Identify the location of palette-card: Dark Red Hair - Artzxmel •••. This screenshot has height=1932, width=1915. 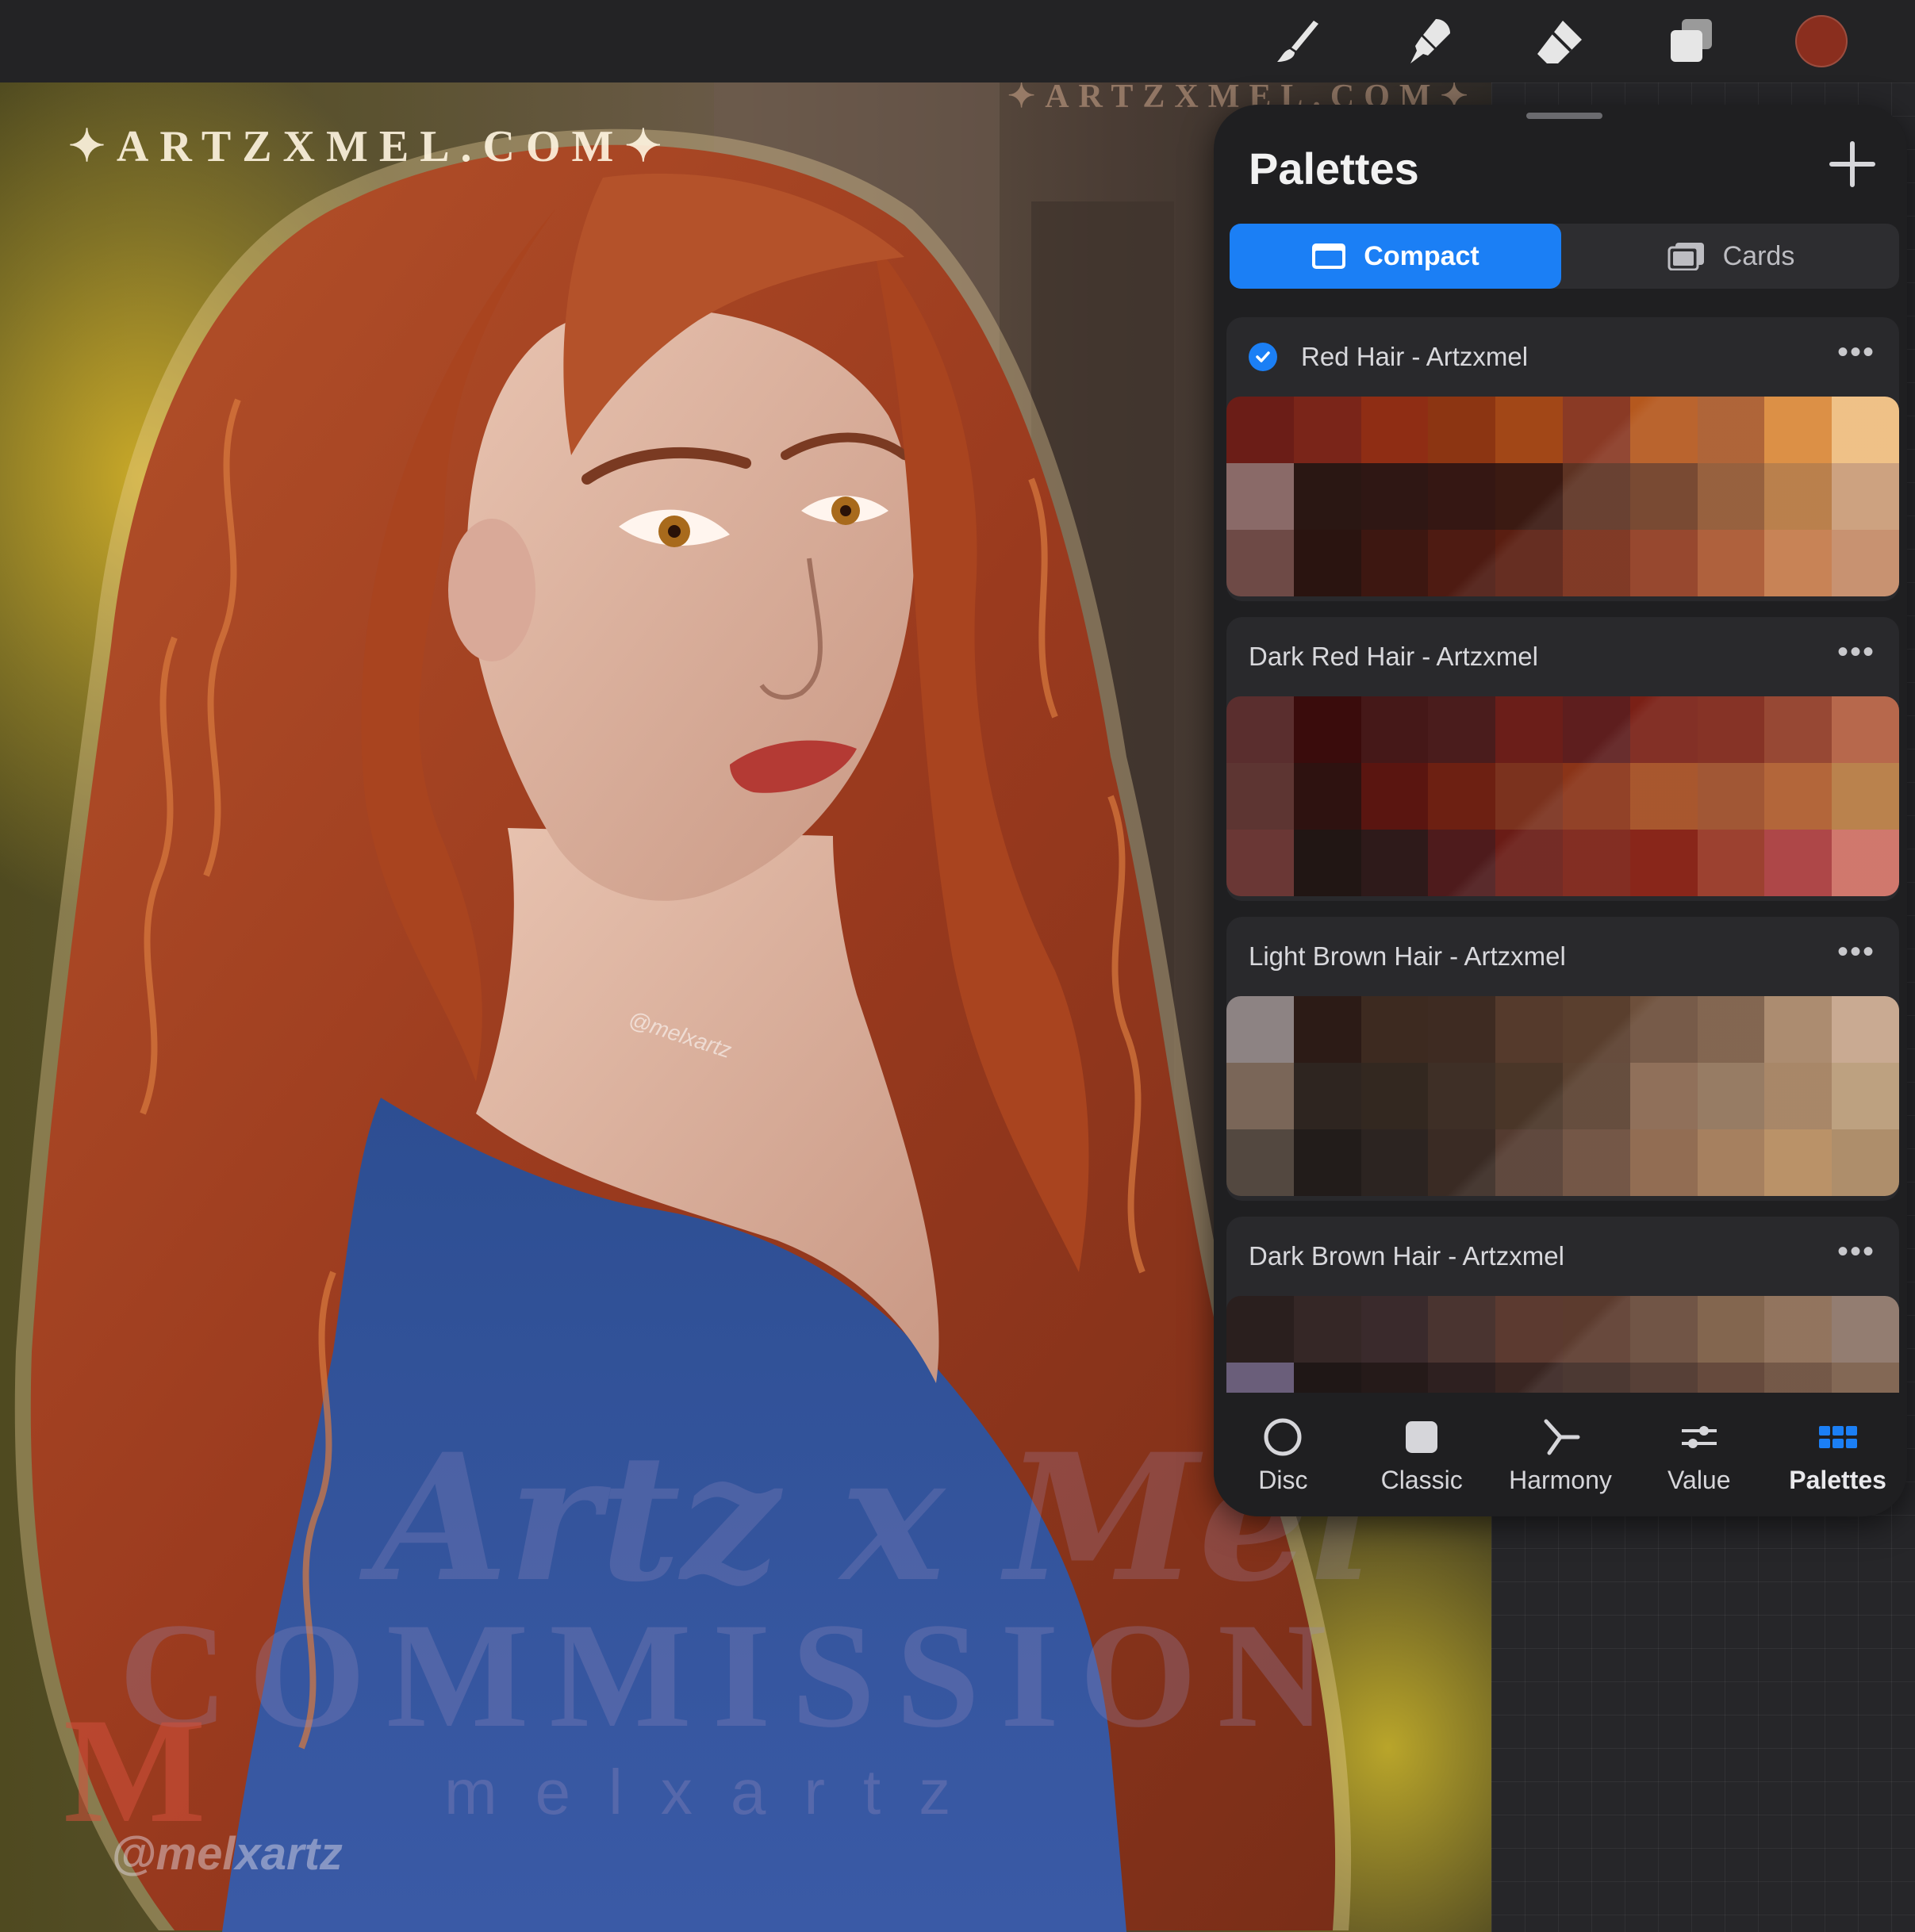
(1562, 759).